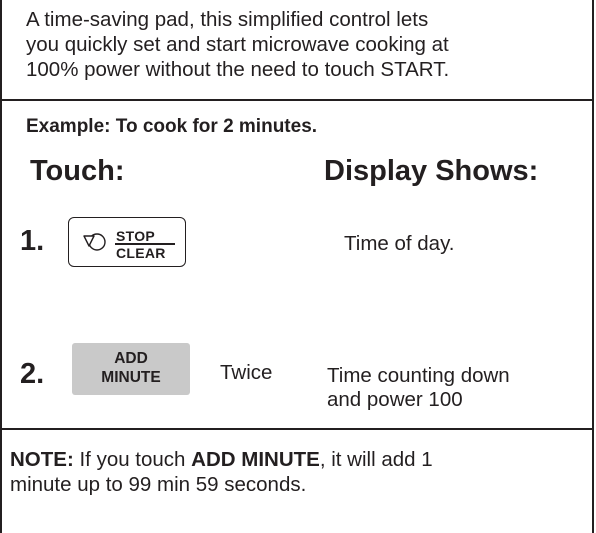 The width and height of the screenshot is (596, 533). Describe the element at coordinates (131, 358) in the screenshot. I see `add-label: ADD` at that location.